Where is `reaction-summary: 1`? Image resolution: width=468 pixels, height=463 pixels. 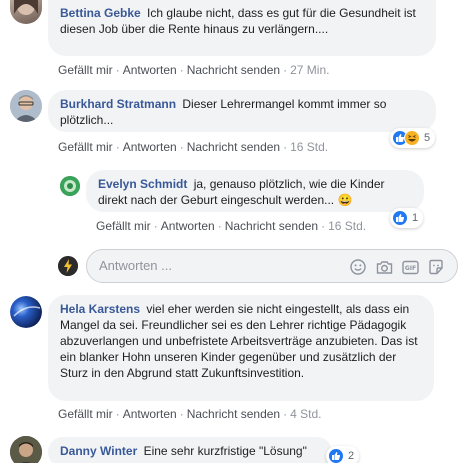
reaction-summary: 1 is located at coordinates (407, 218).